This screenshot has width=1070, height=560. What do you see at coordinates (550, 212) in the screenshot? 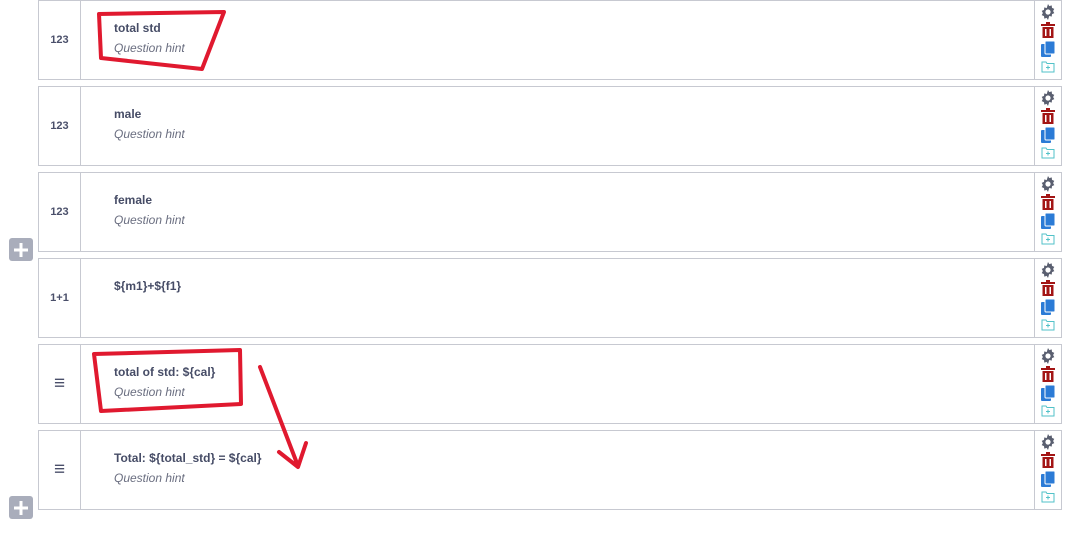
I see `question-row: 123 female Question hint` at bounding box center [550, 212].